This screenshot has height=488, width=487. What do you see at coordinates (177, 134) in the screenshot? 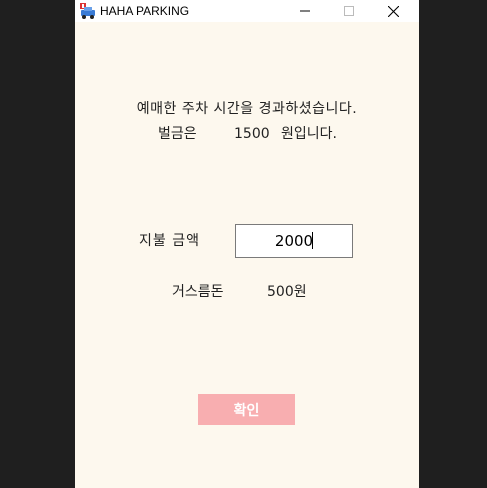
I see `fine-label: 벌금은` at bounding box center [177, 134].